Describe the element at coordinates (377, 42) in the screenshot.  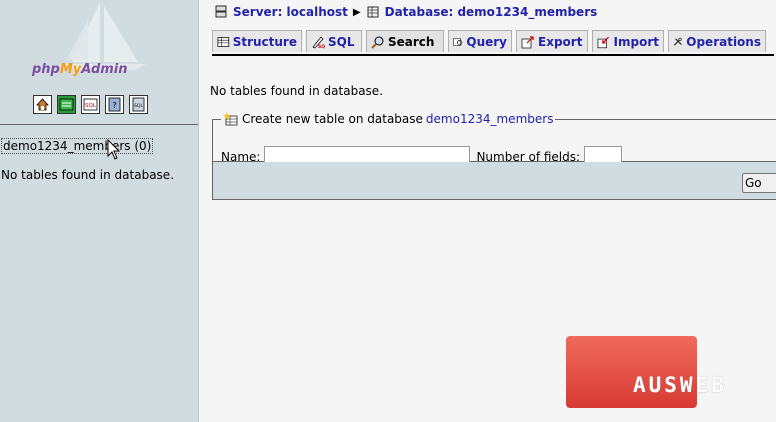
I see `search-icon` at that location.